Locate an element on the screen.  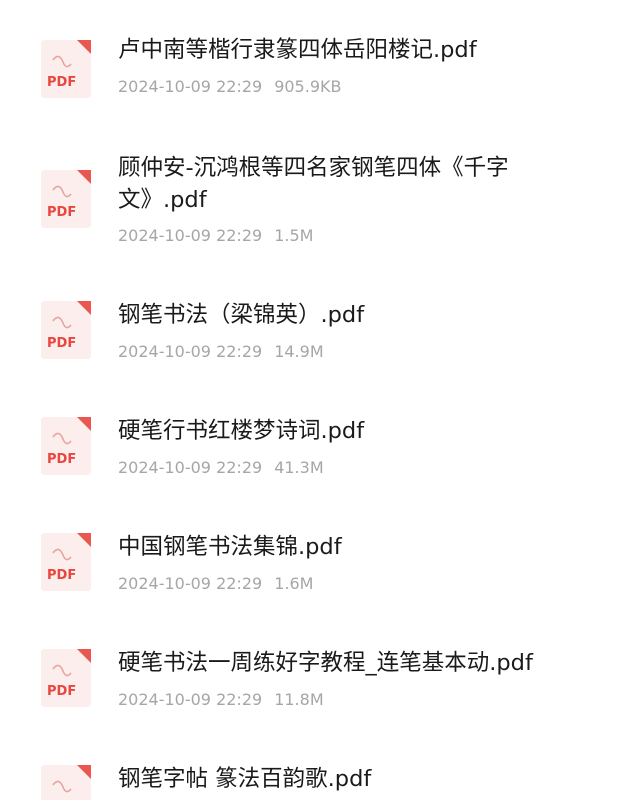
file-meta: 2024-10-09 22:29 1.6M is located at coordinates (215, 584).